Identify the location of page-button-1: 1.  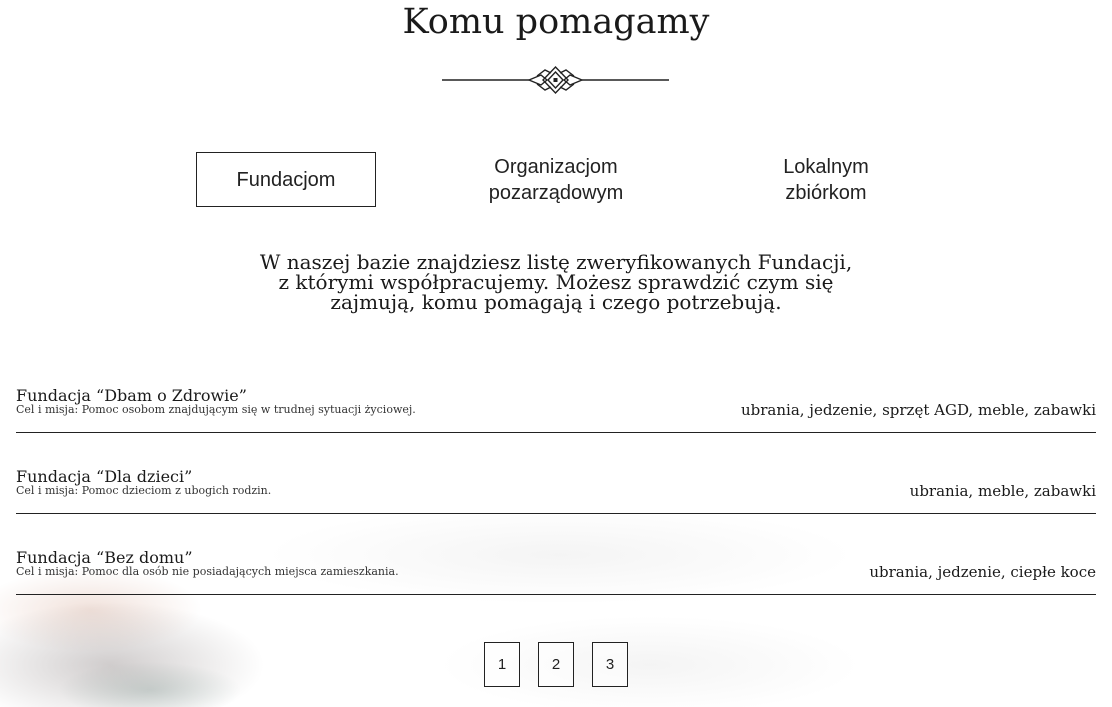
(502, 664).